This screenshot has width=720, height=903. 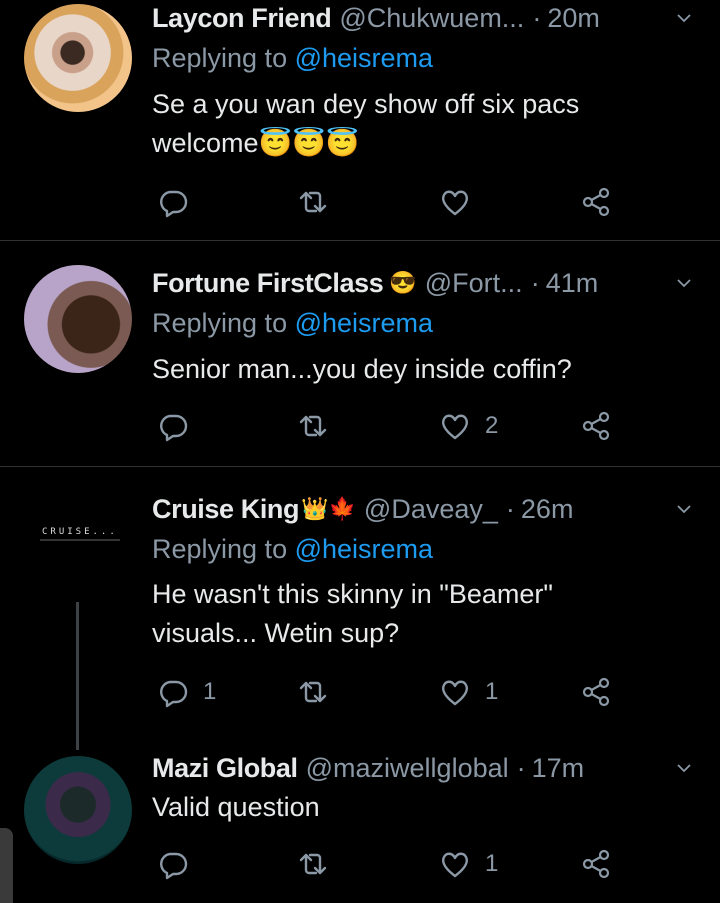 I want to click on tweet-header: Fortune FirstClass 😎 @Fort... · 41m, so click(x=436, y=283).